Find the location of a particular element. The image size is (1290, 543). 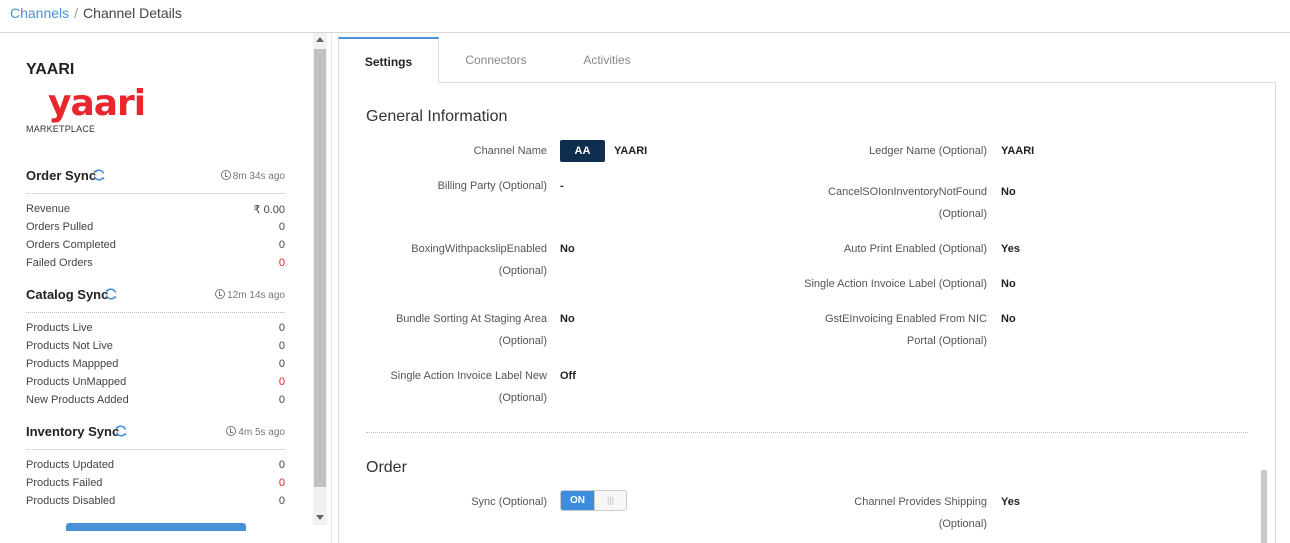

general-information-title: General Information is located at coordinates (437, 116).